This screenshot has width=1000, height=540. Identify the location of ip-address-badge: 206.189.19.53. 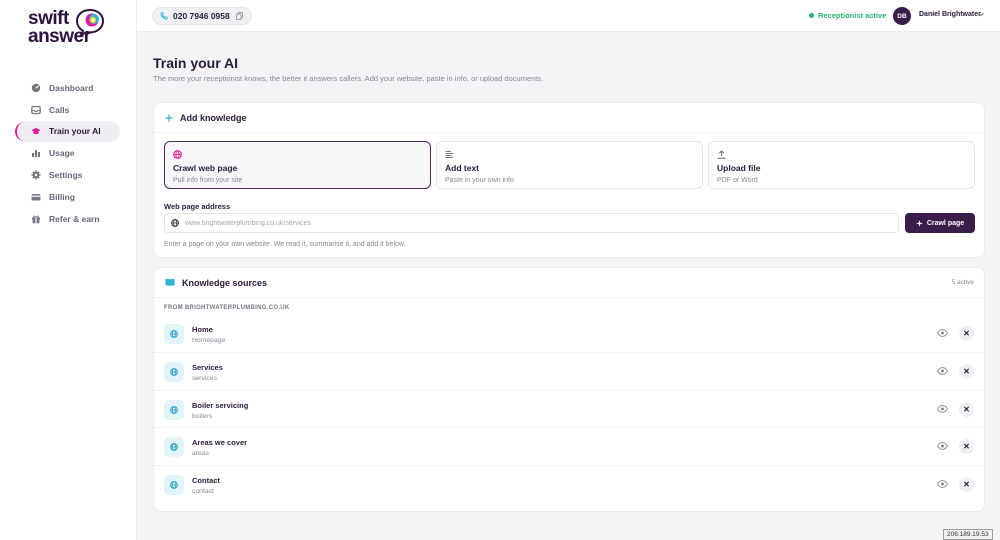
(968, 534).